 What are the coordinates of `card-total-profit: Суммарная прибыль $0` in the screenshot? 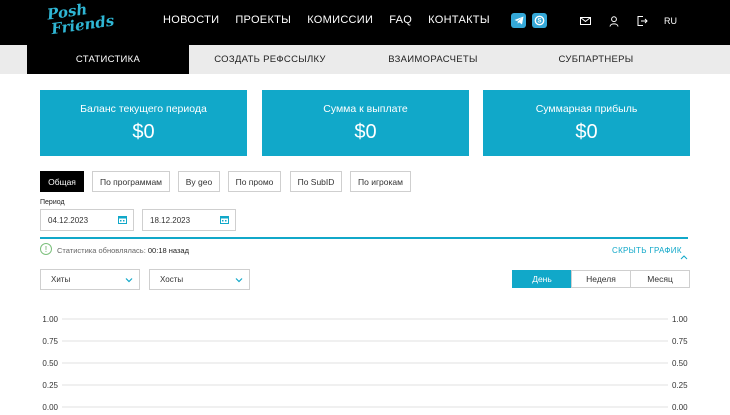 It's located at (586, 123).